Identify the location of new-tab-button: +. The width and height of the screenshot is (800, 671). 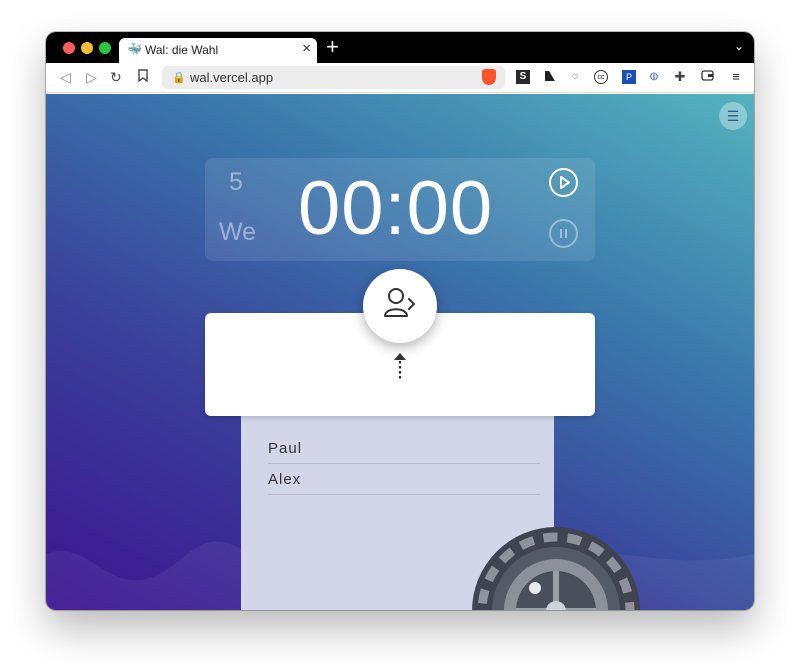
(332, 47).